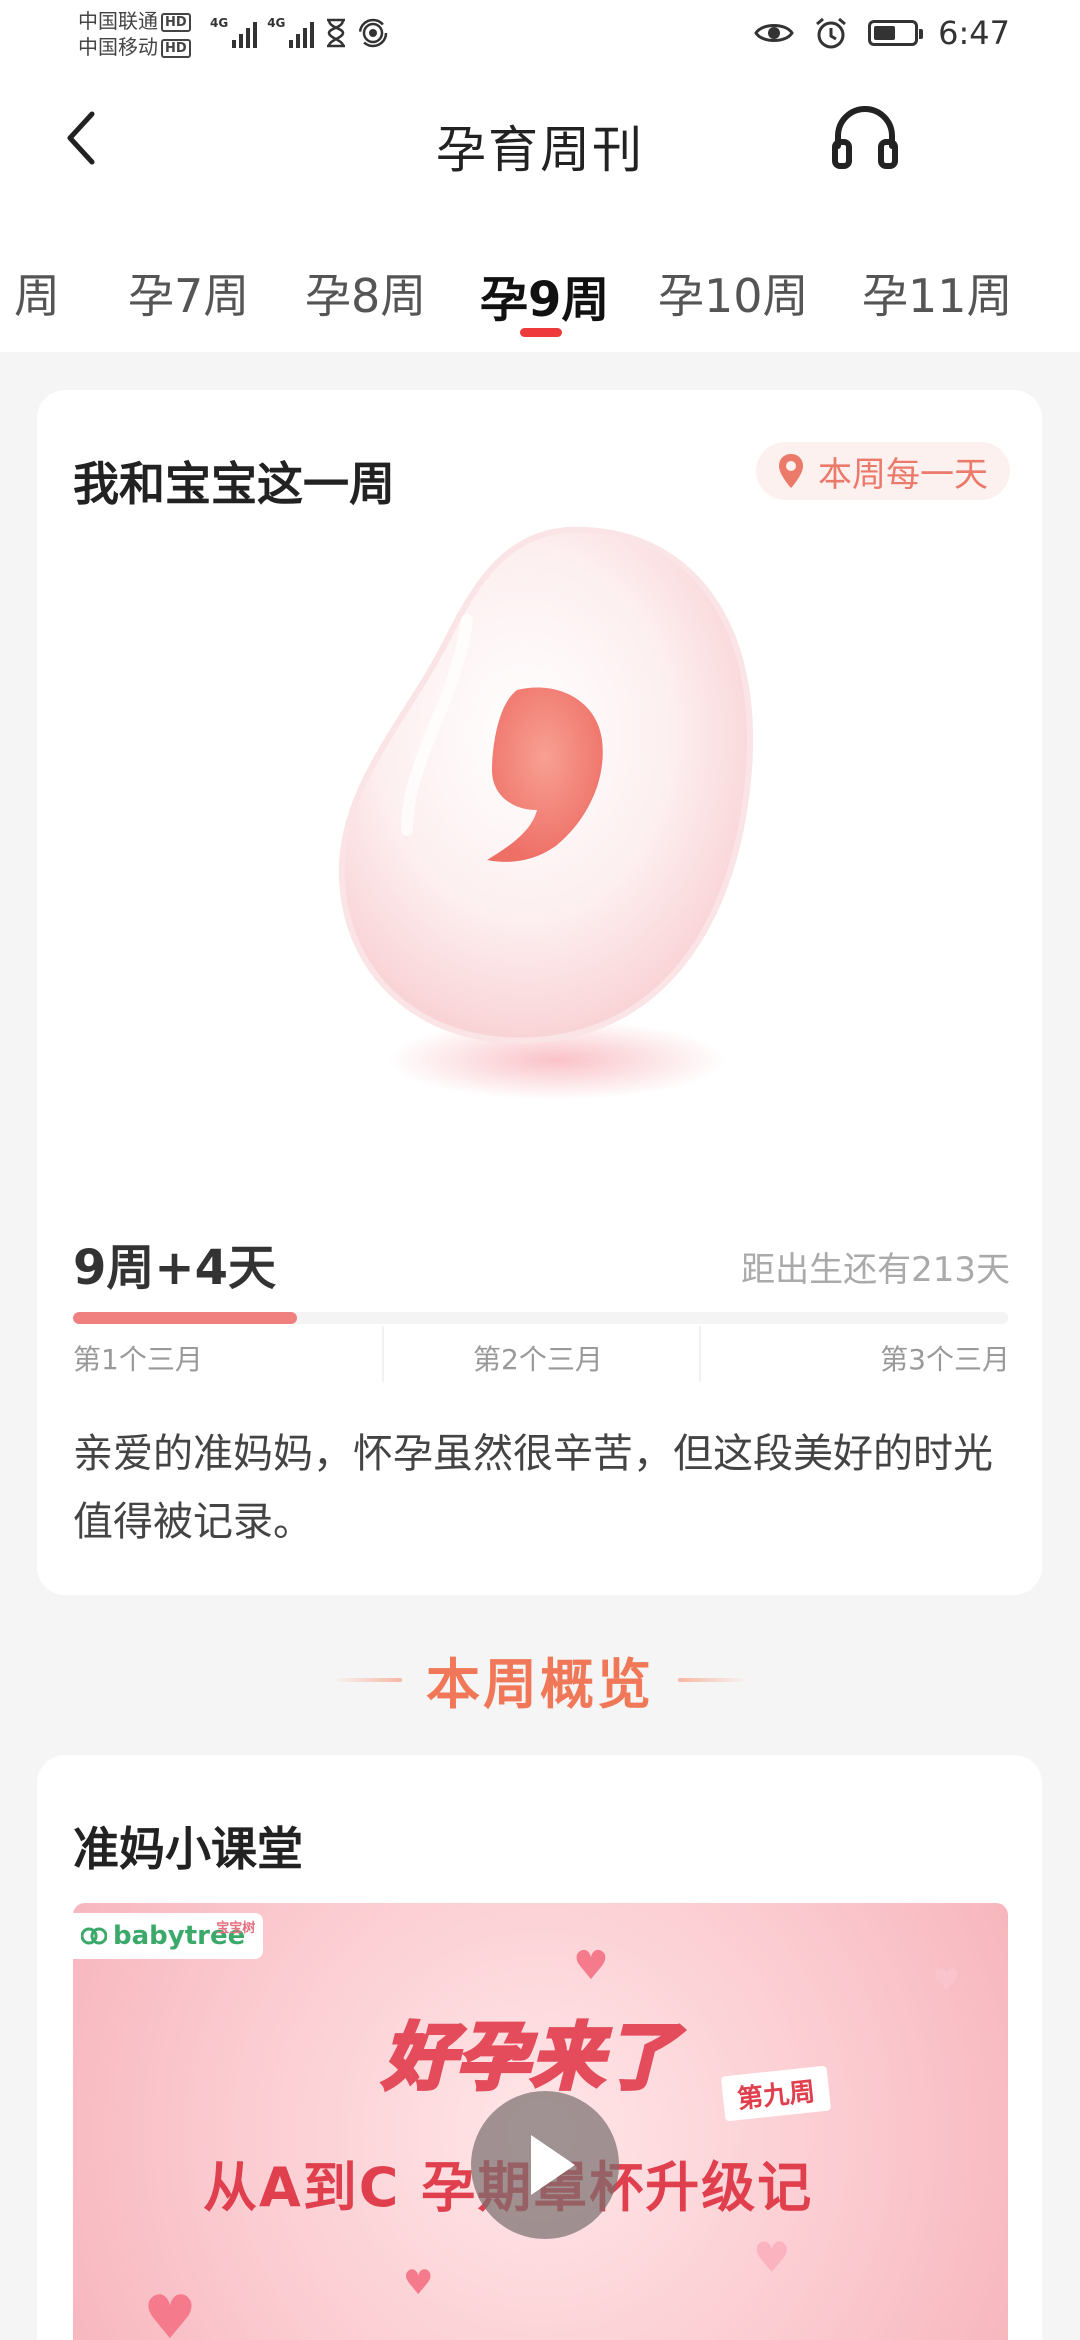 This screenshot has height=2340, width=1080. I want to click on trimester-3-label: 第3个三月, so click(945, 1359).